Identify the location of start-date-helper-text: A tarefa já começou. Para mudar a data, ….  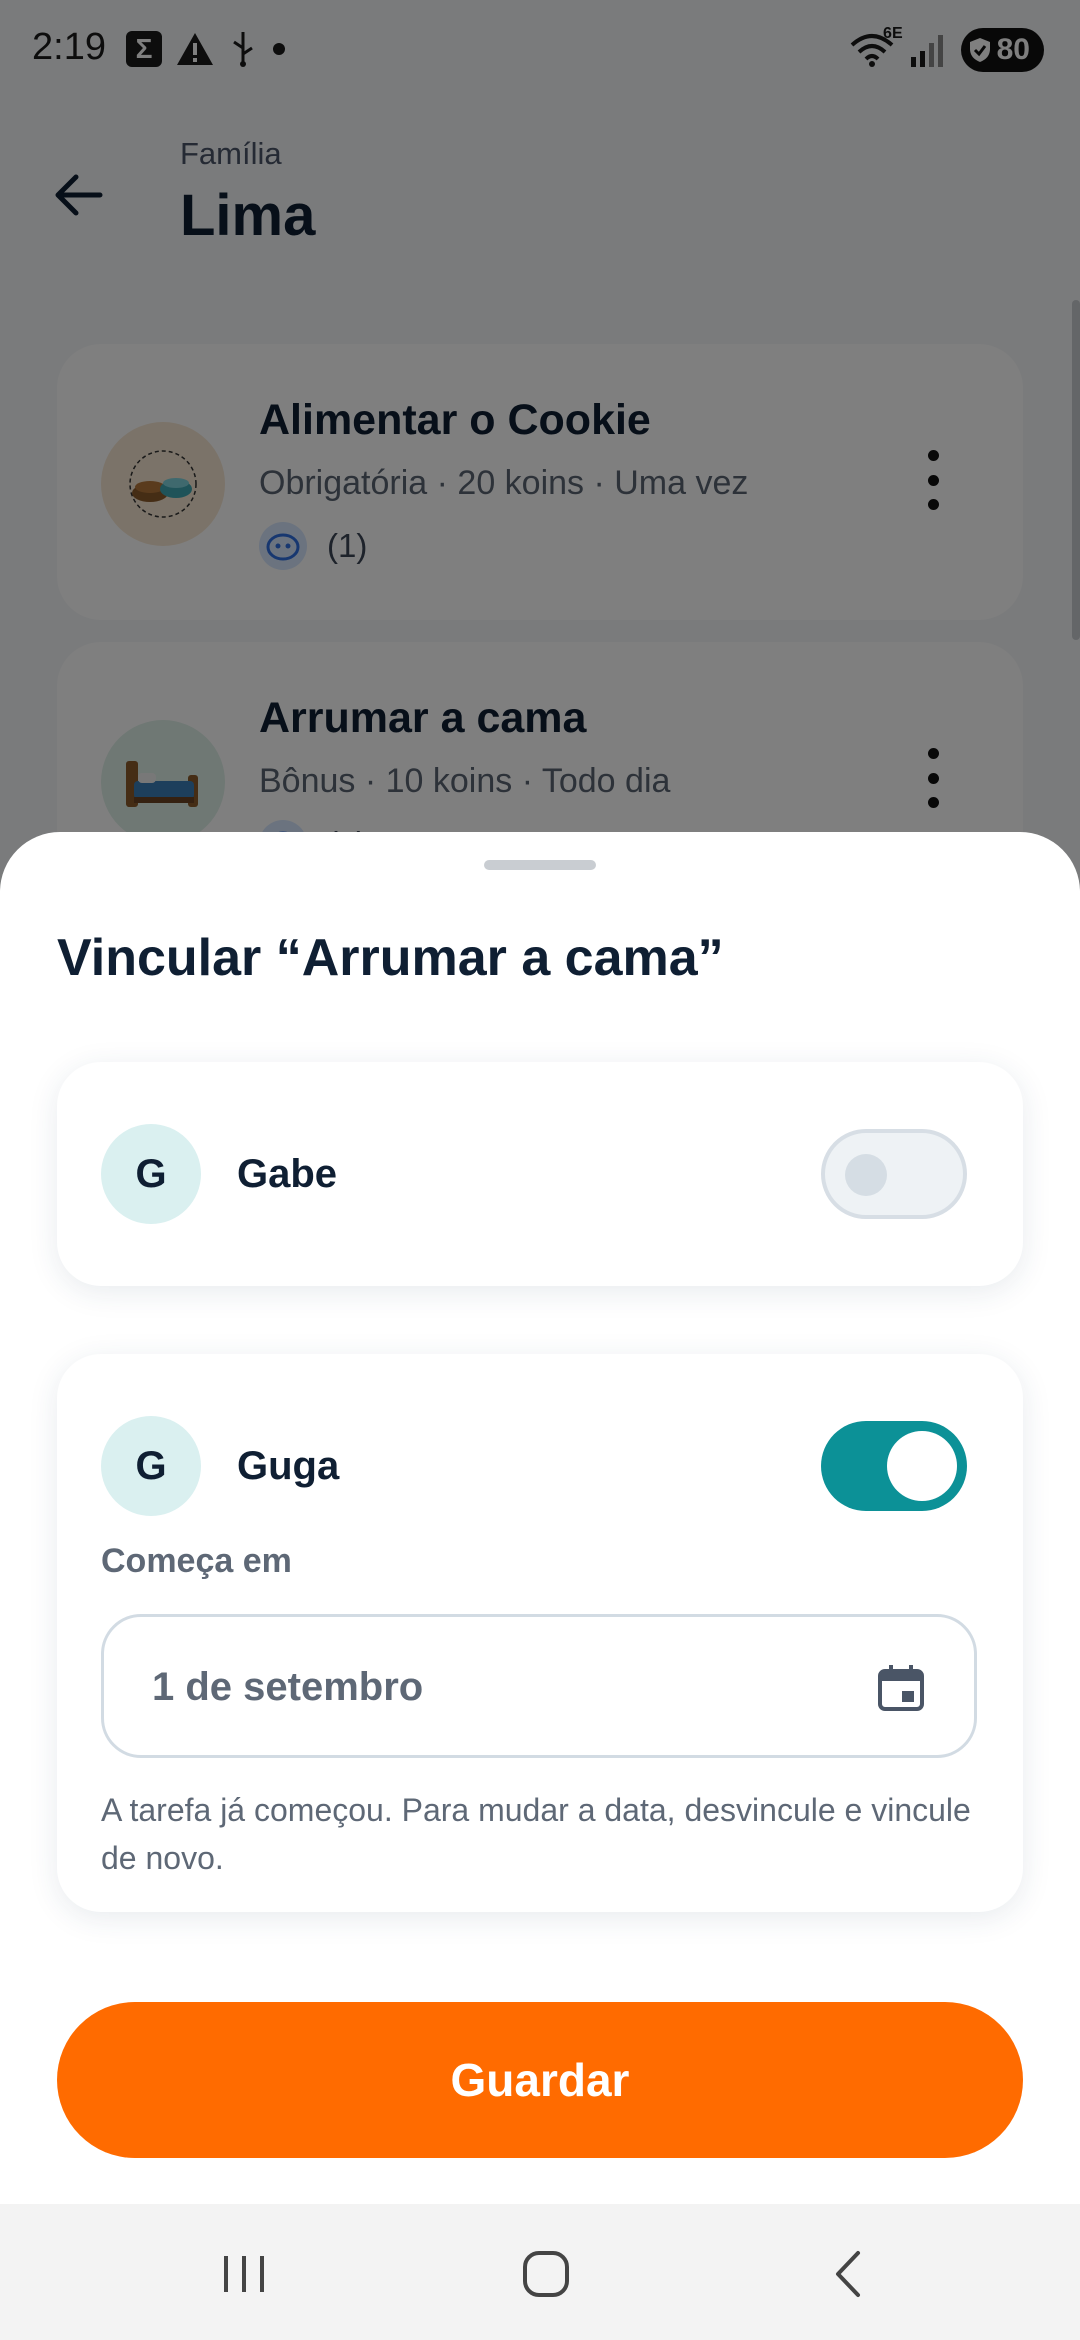
(536, 1834).